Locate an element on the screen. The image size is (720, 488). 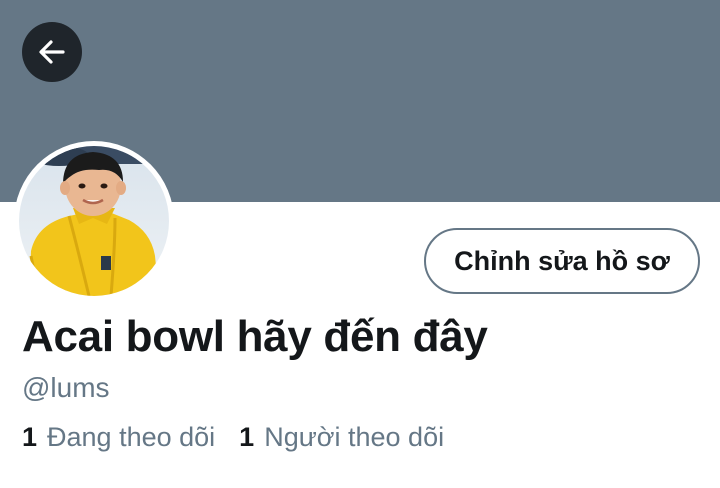
edit-profile-button: Chỉnh sửa hồ sơ is located at coordinates (562, 261).